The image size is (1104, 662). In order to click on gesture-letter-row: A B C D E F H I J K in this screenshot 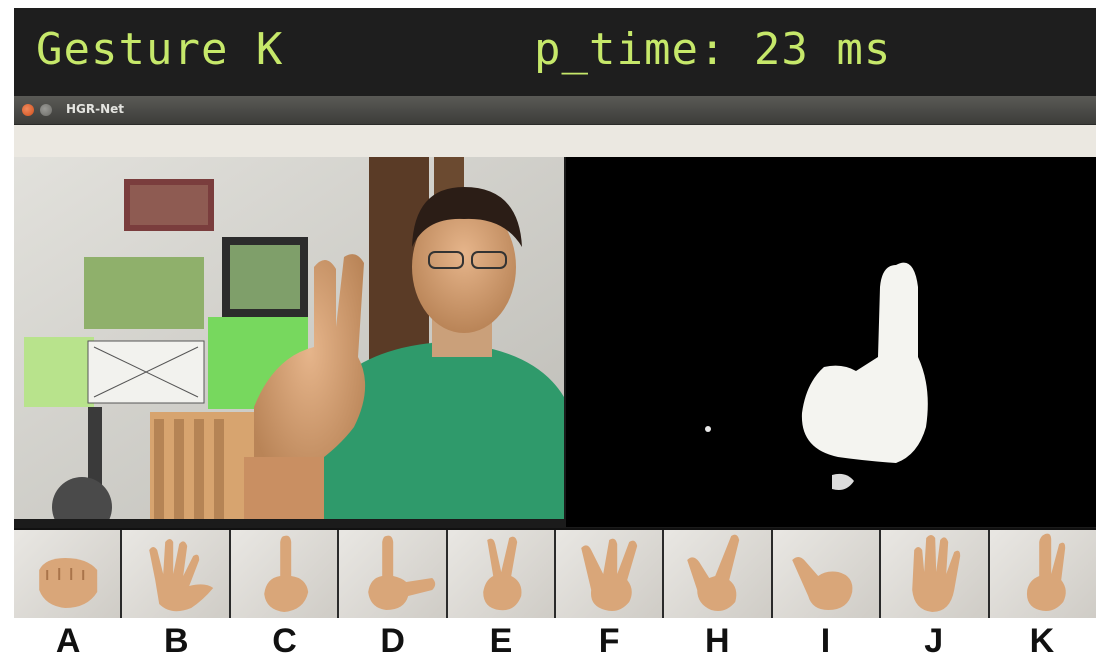, I will do `click(555, 641)`.